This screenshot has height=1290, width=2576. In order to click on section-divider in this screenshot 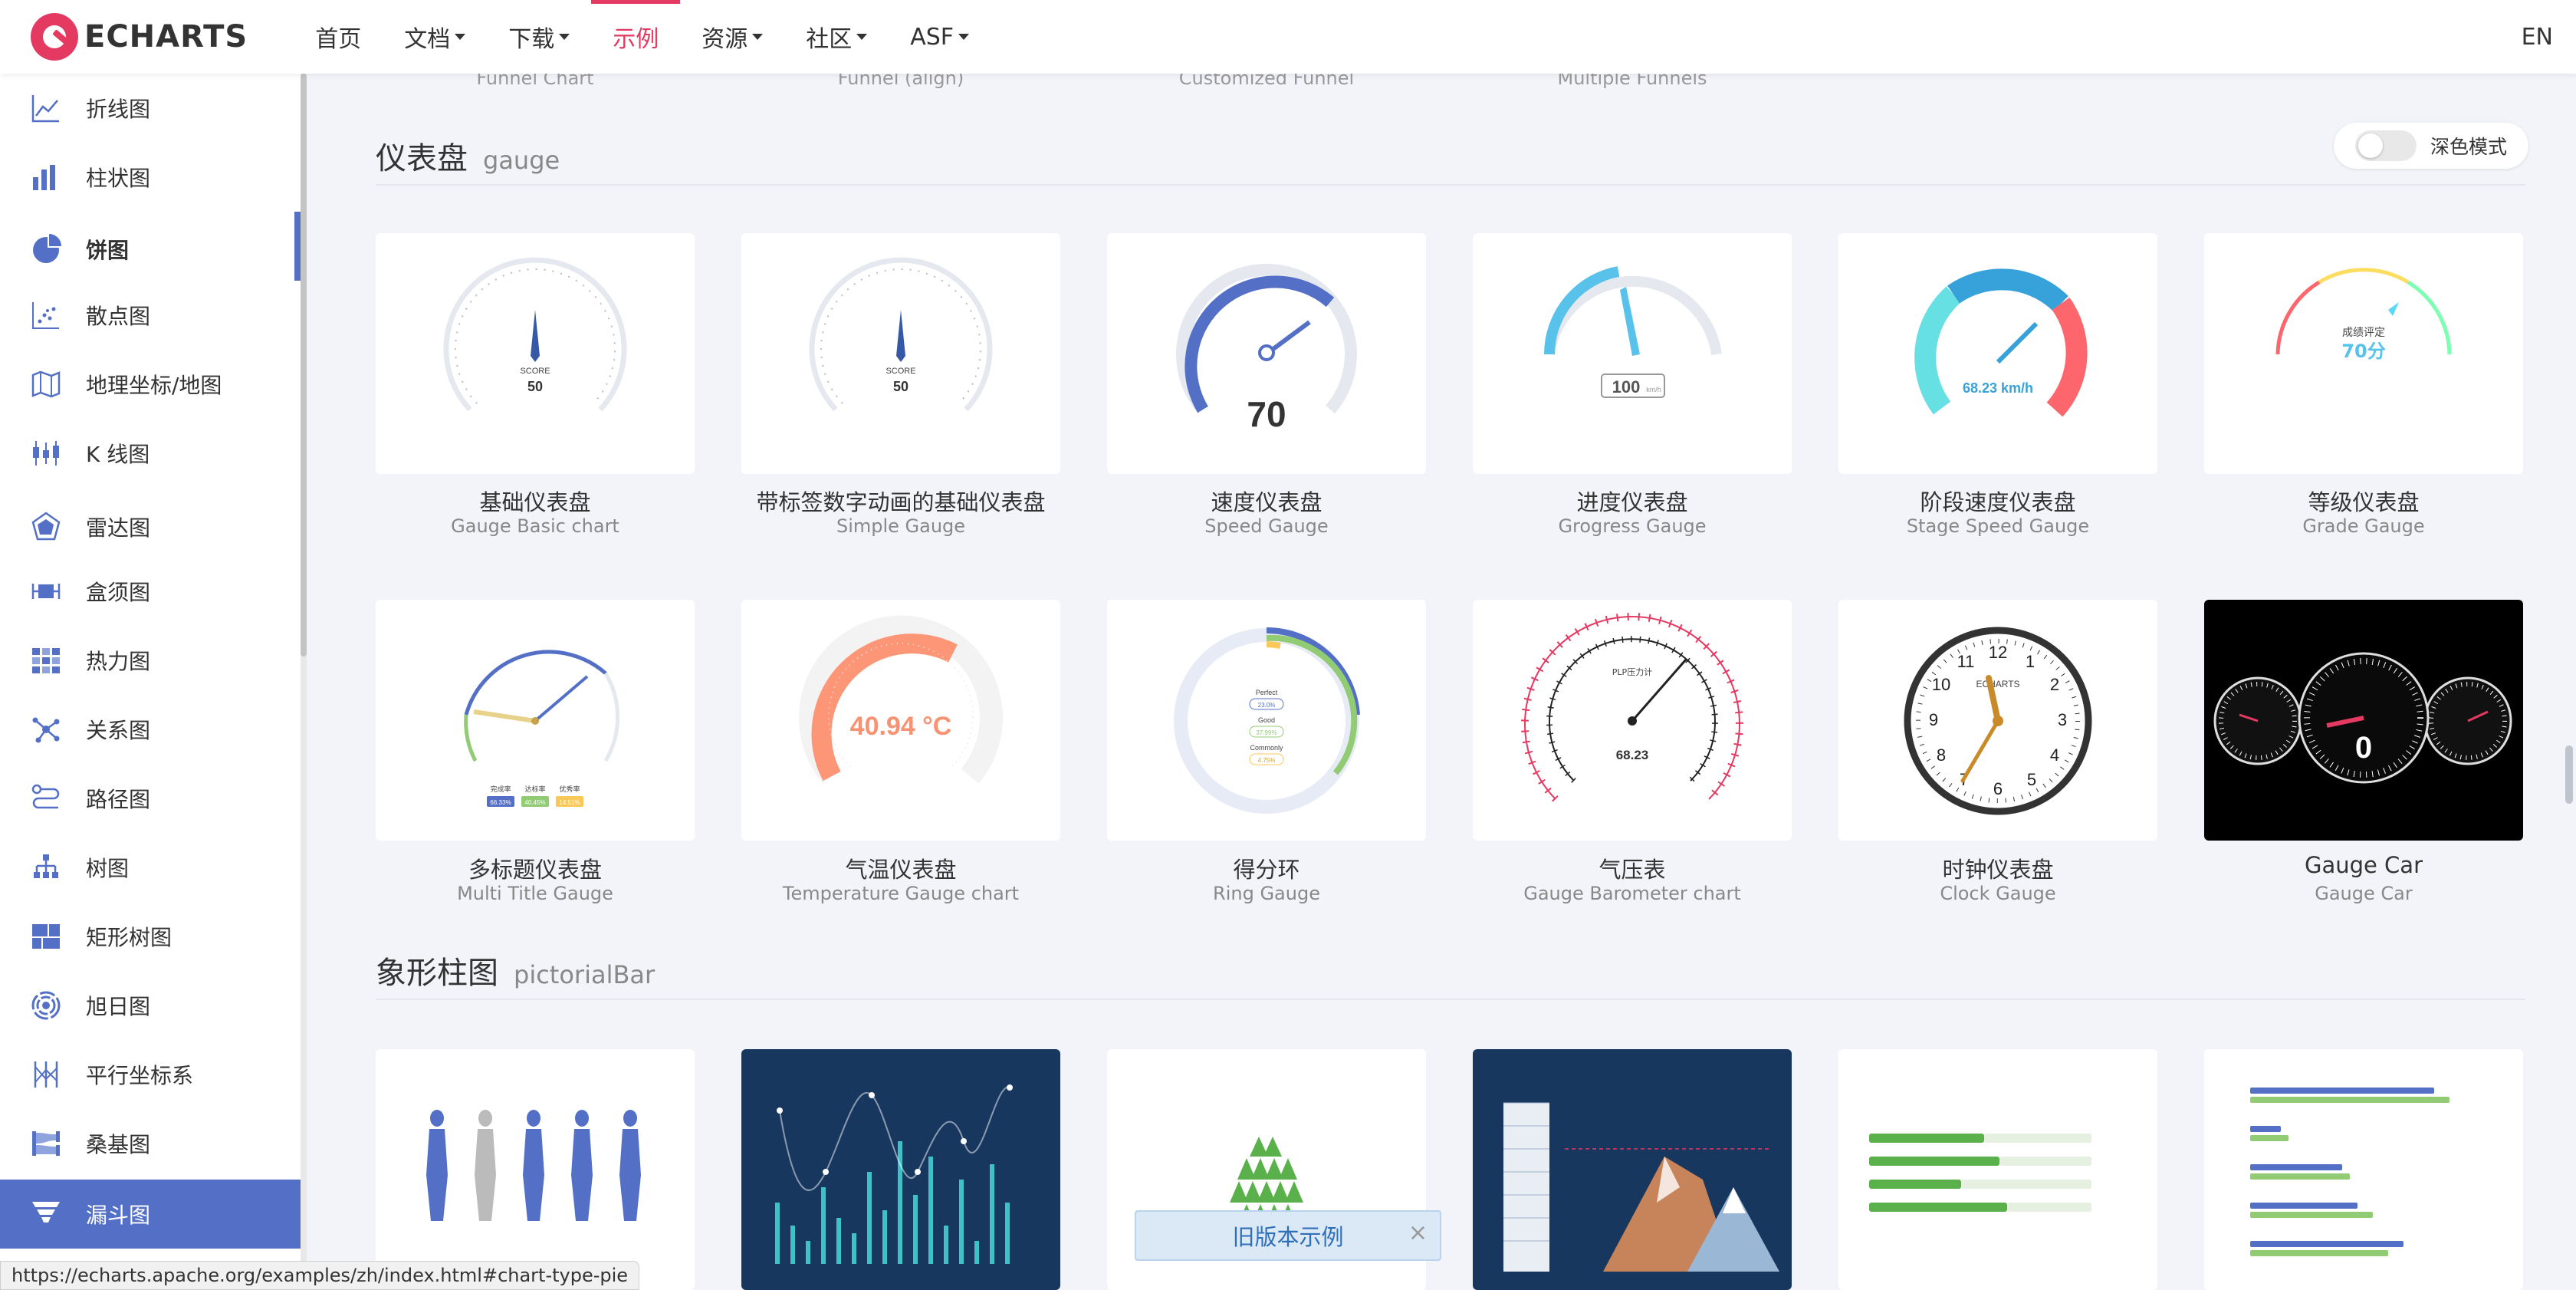, I will do `click(1451, 1000)`.